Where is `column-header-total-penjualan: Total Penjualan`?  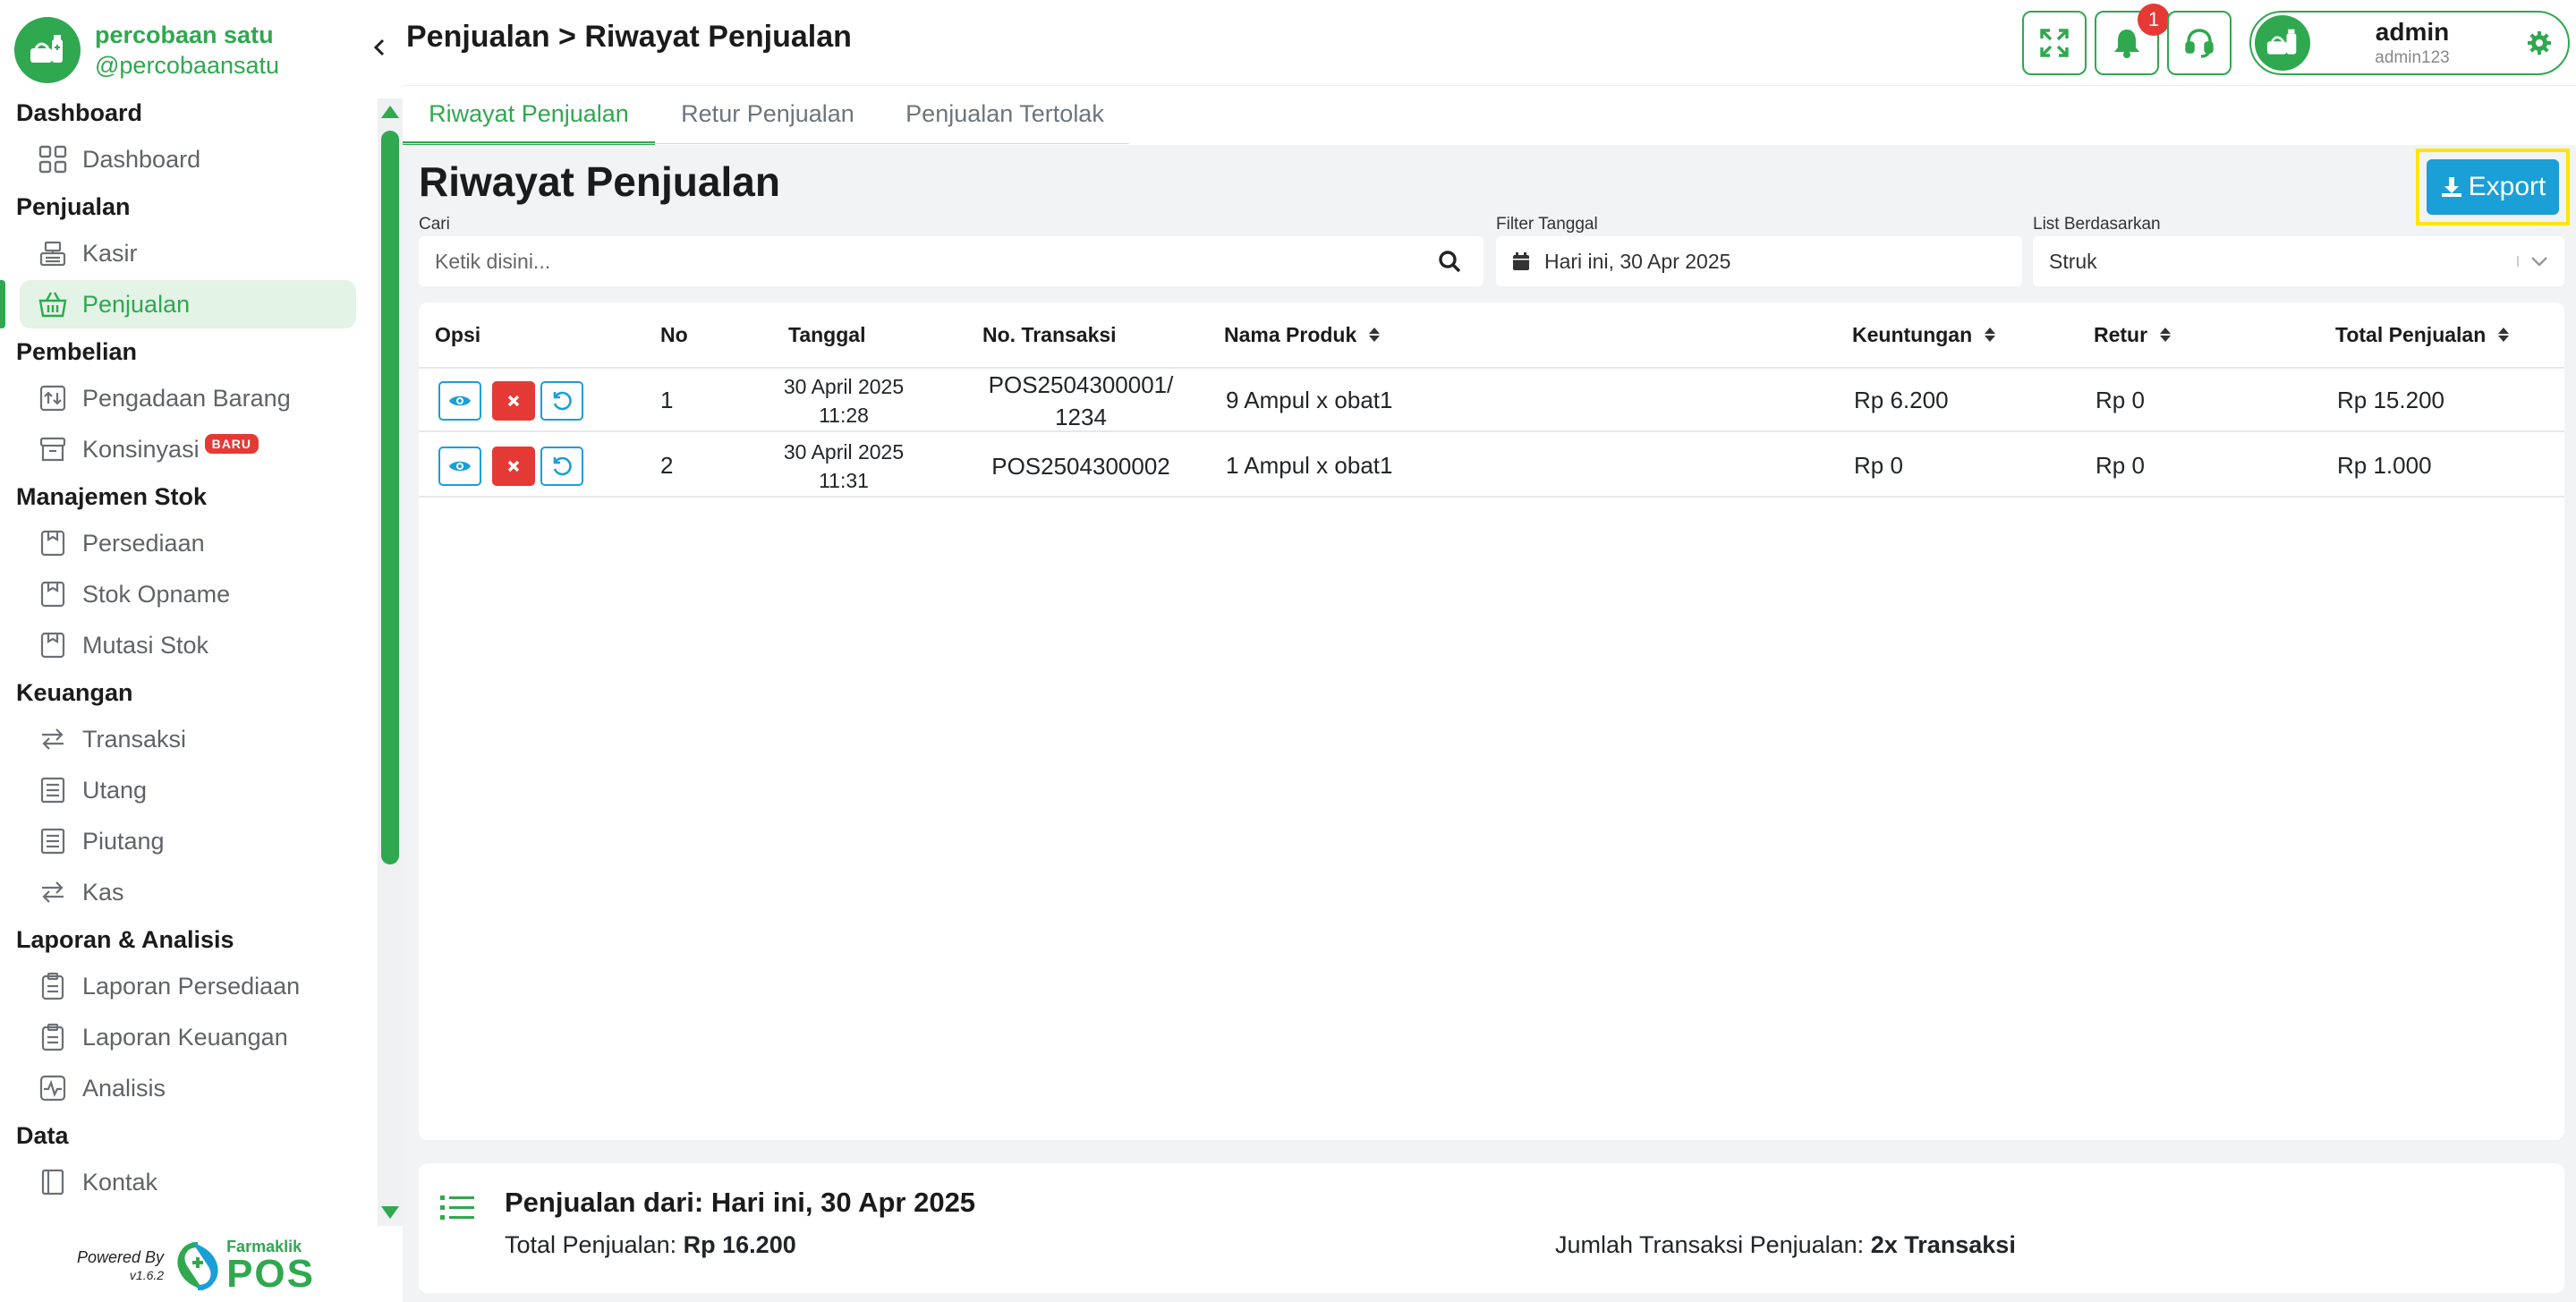 column-header-total-penjualan: Total Penjualan is located at coordinates (2422, 334).